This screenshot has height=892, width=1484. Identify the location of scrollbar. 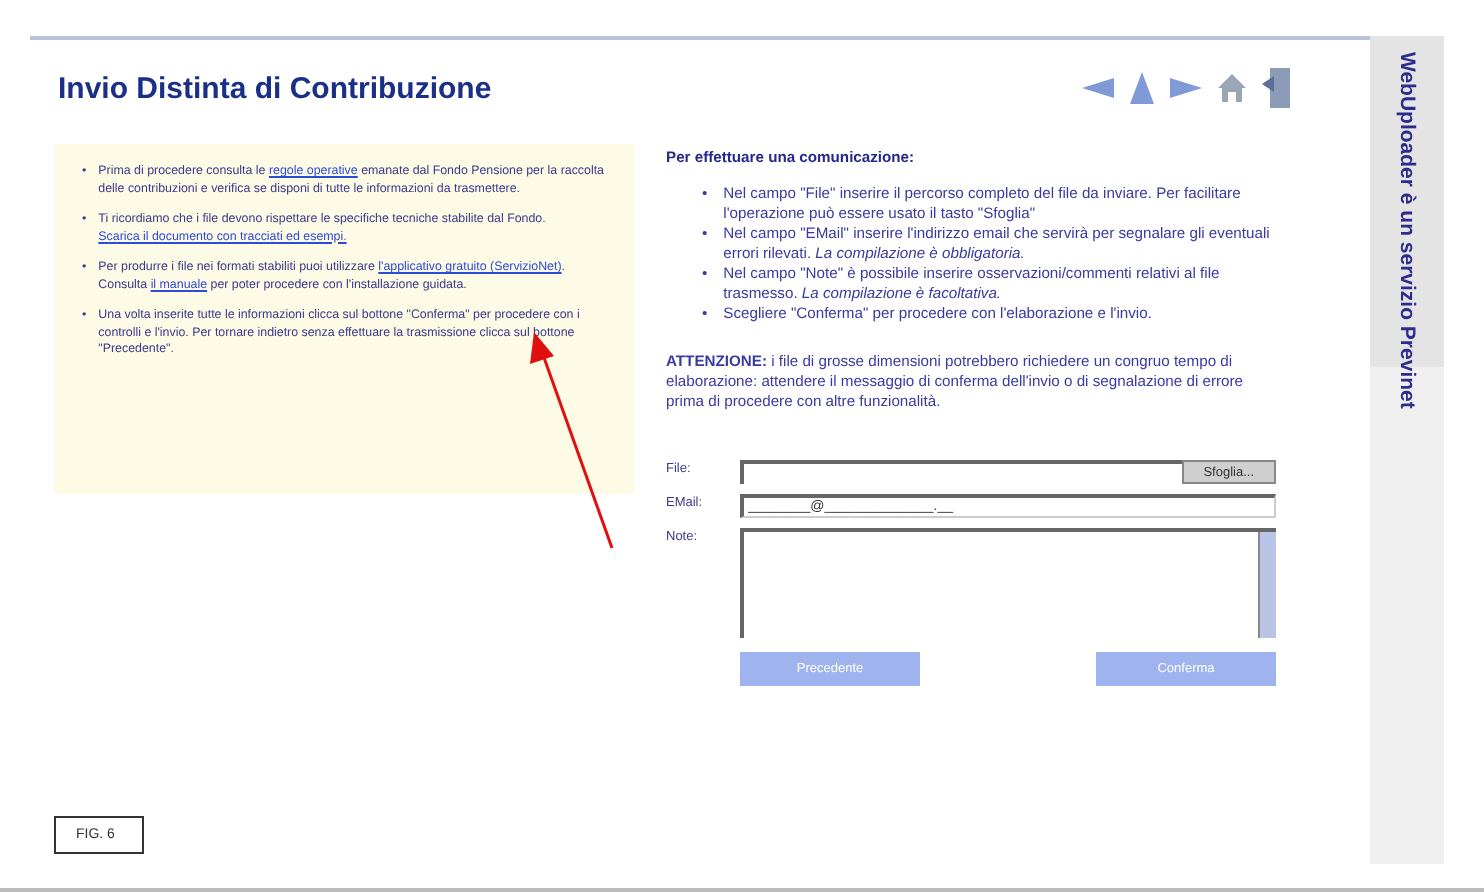
(1267, 585).